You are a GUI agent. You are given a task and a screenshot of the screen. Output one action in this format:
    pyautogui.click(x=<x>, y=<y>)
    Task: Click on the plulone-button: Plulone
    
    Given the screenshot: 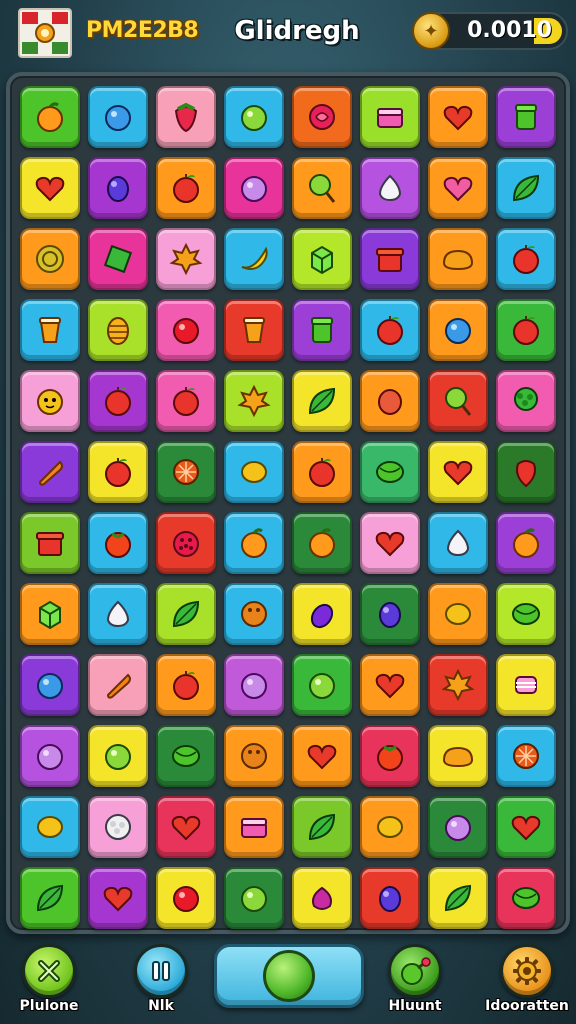 What is the action you would take?
    pyautogui.click(x=49, y=980)
    